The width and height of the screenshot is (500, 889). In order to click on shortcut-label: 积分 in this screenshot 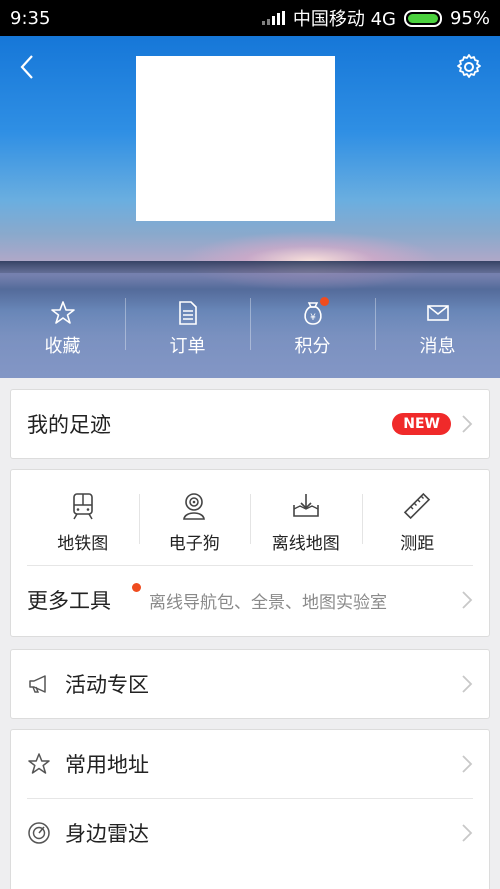, I will do `click(312, 346)`.